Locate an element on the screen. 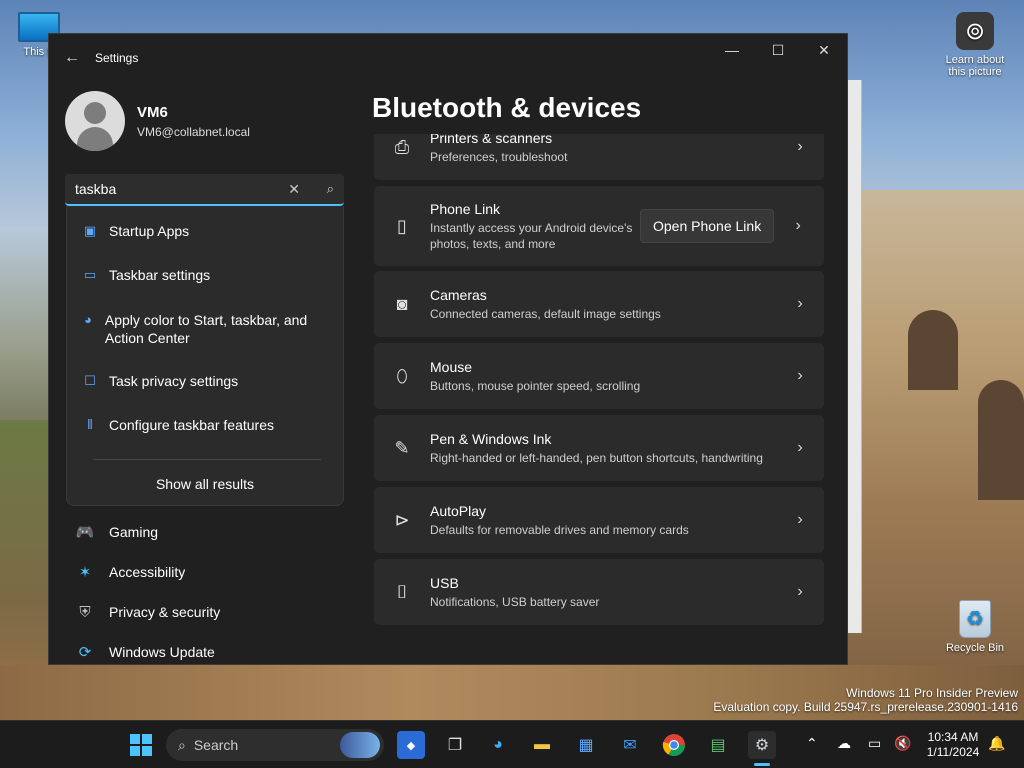 The height and width of the screenshot is (768, 1024). start-button is located at coordinates (141, 745).